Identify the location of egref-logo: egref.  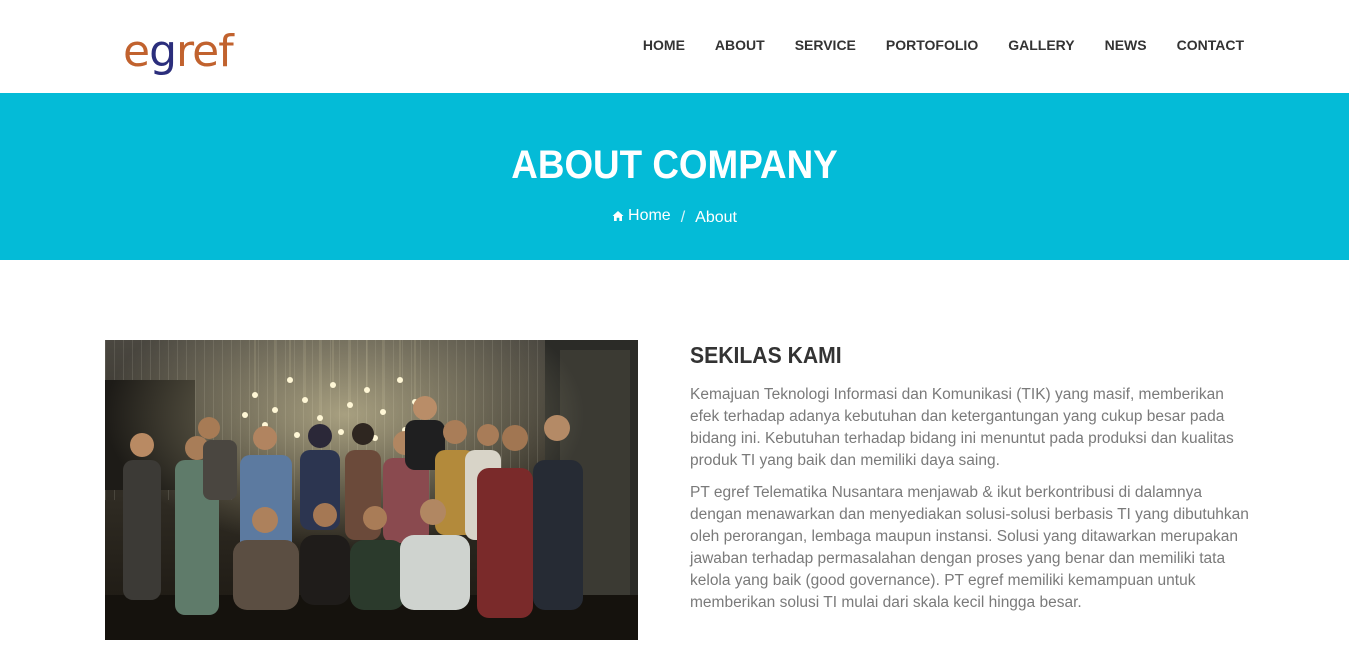
(178, 52).